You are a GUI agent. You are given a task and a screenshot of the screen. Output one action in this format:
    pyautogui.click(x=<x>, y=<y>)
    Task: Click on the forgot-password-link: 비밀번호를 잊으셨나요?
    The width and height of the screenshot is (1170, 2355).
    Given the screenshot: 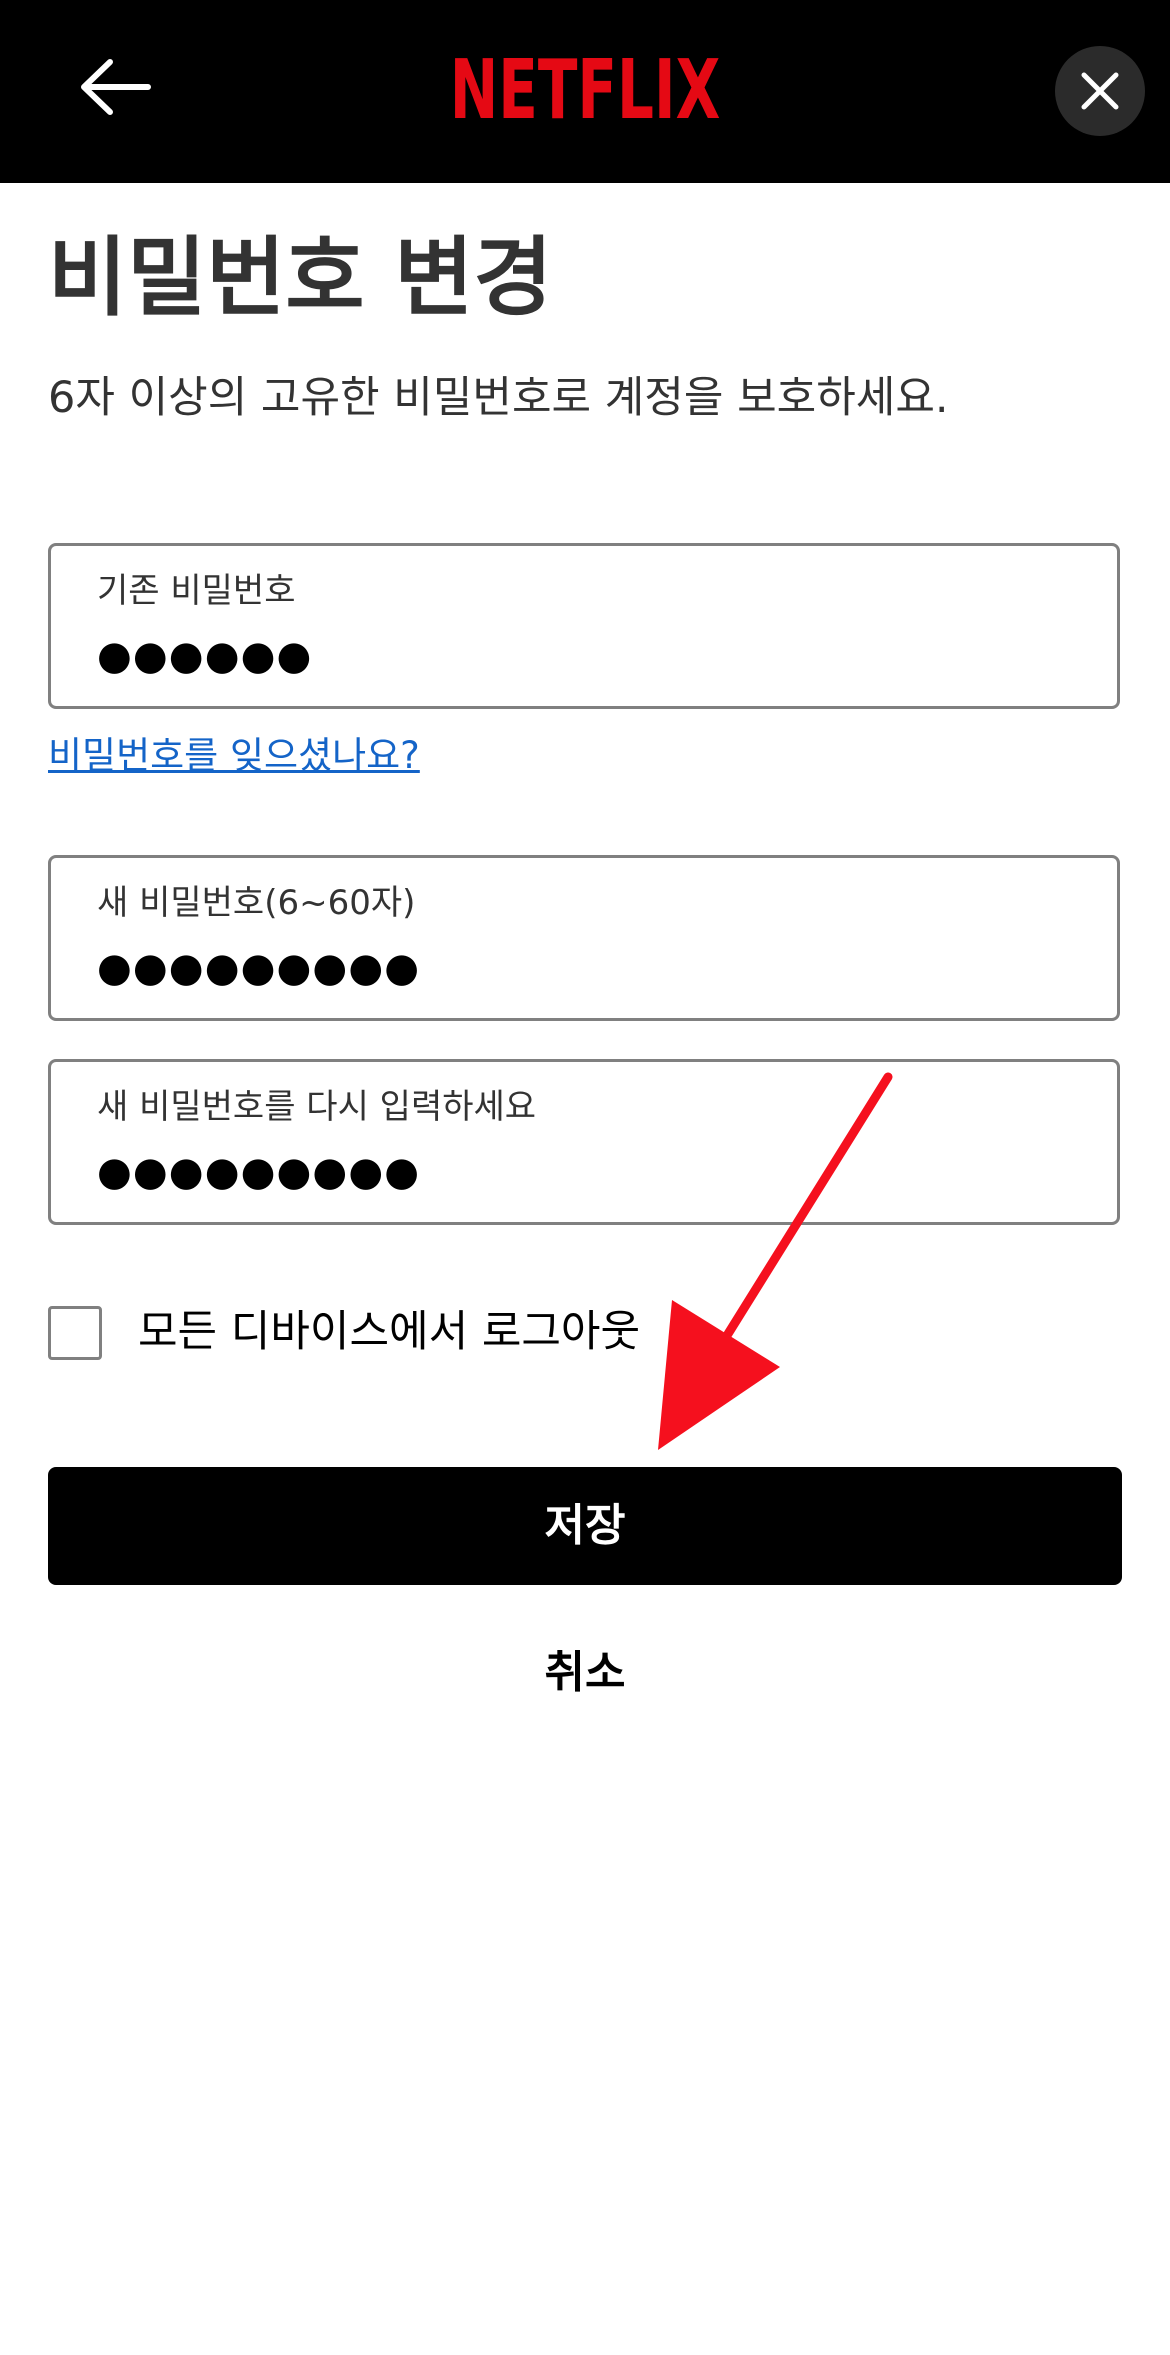 What is the action you would take?
    pyautogui.click(x=234, y=756)
    